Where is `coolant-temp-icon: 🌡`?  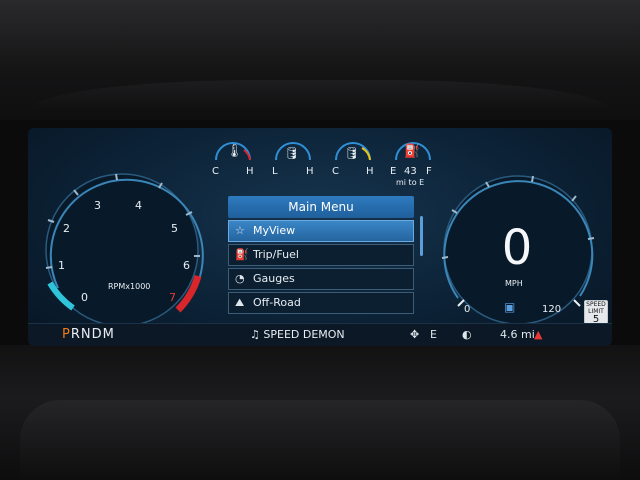
coolant-temp-icon: 🌡 is located at coordinates (234, 151).